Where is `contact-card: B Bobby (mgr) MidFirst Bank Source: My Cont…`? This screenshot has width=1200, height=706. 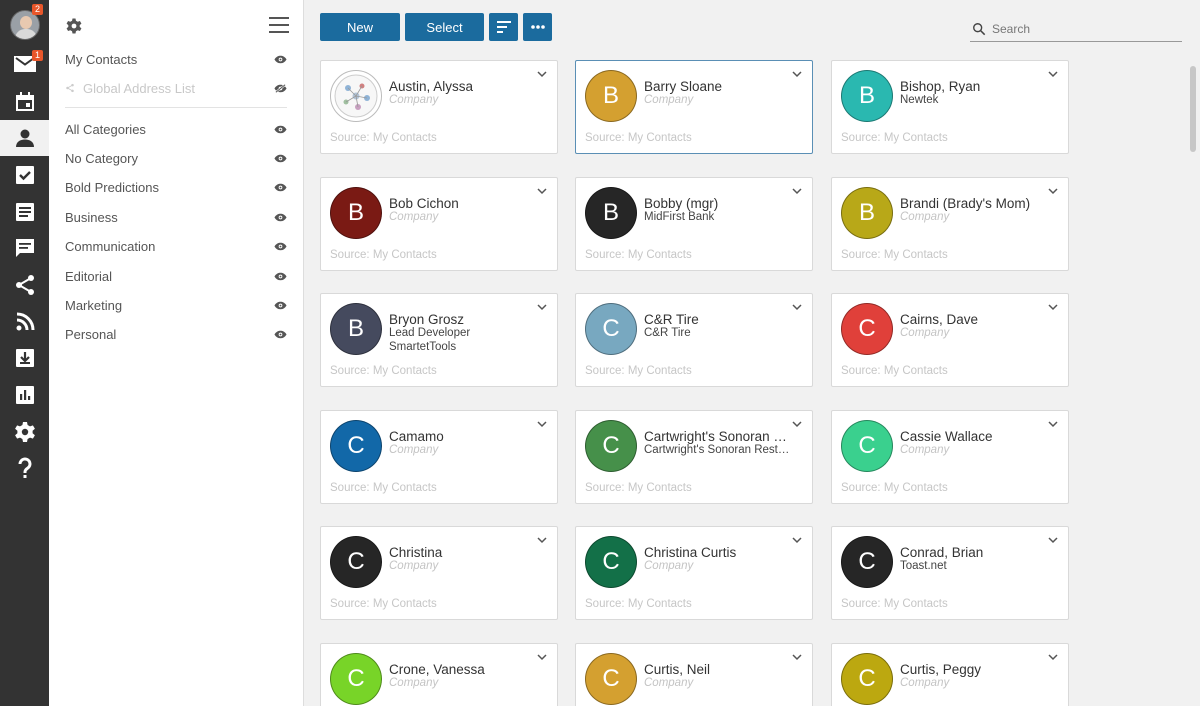 contact-card: B Bobby (mgr) MidFirst Bank Source: My Cont… is located at coordinates (694, 224).